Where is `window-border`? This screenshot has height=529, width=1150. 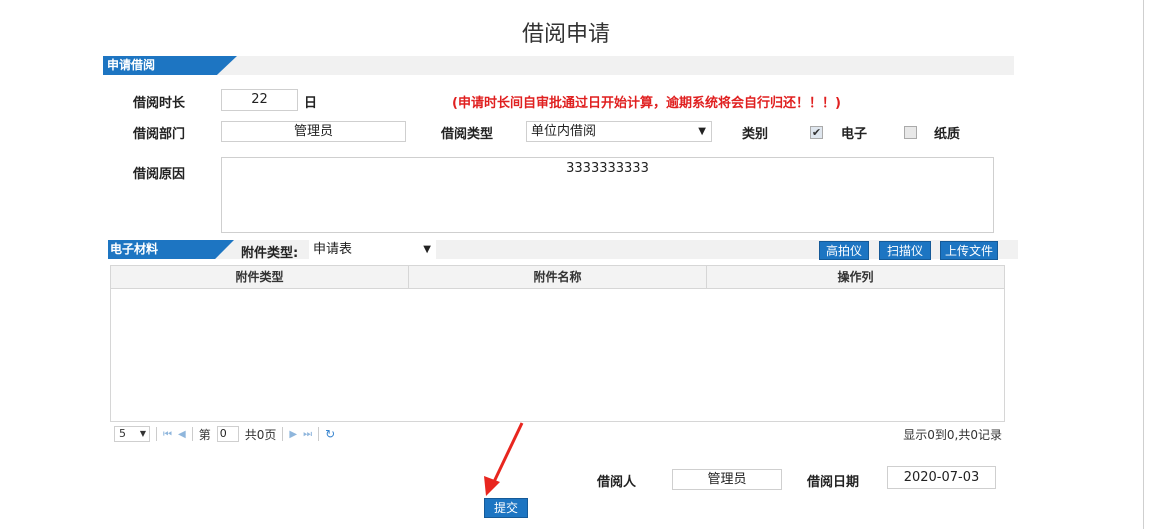
window-border is located at coordinates (1143, 264).